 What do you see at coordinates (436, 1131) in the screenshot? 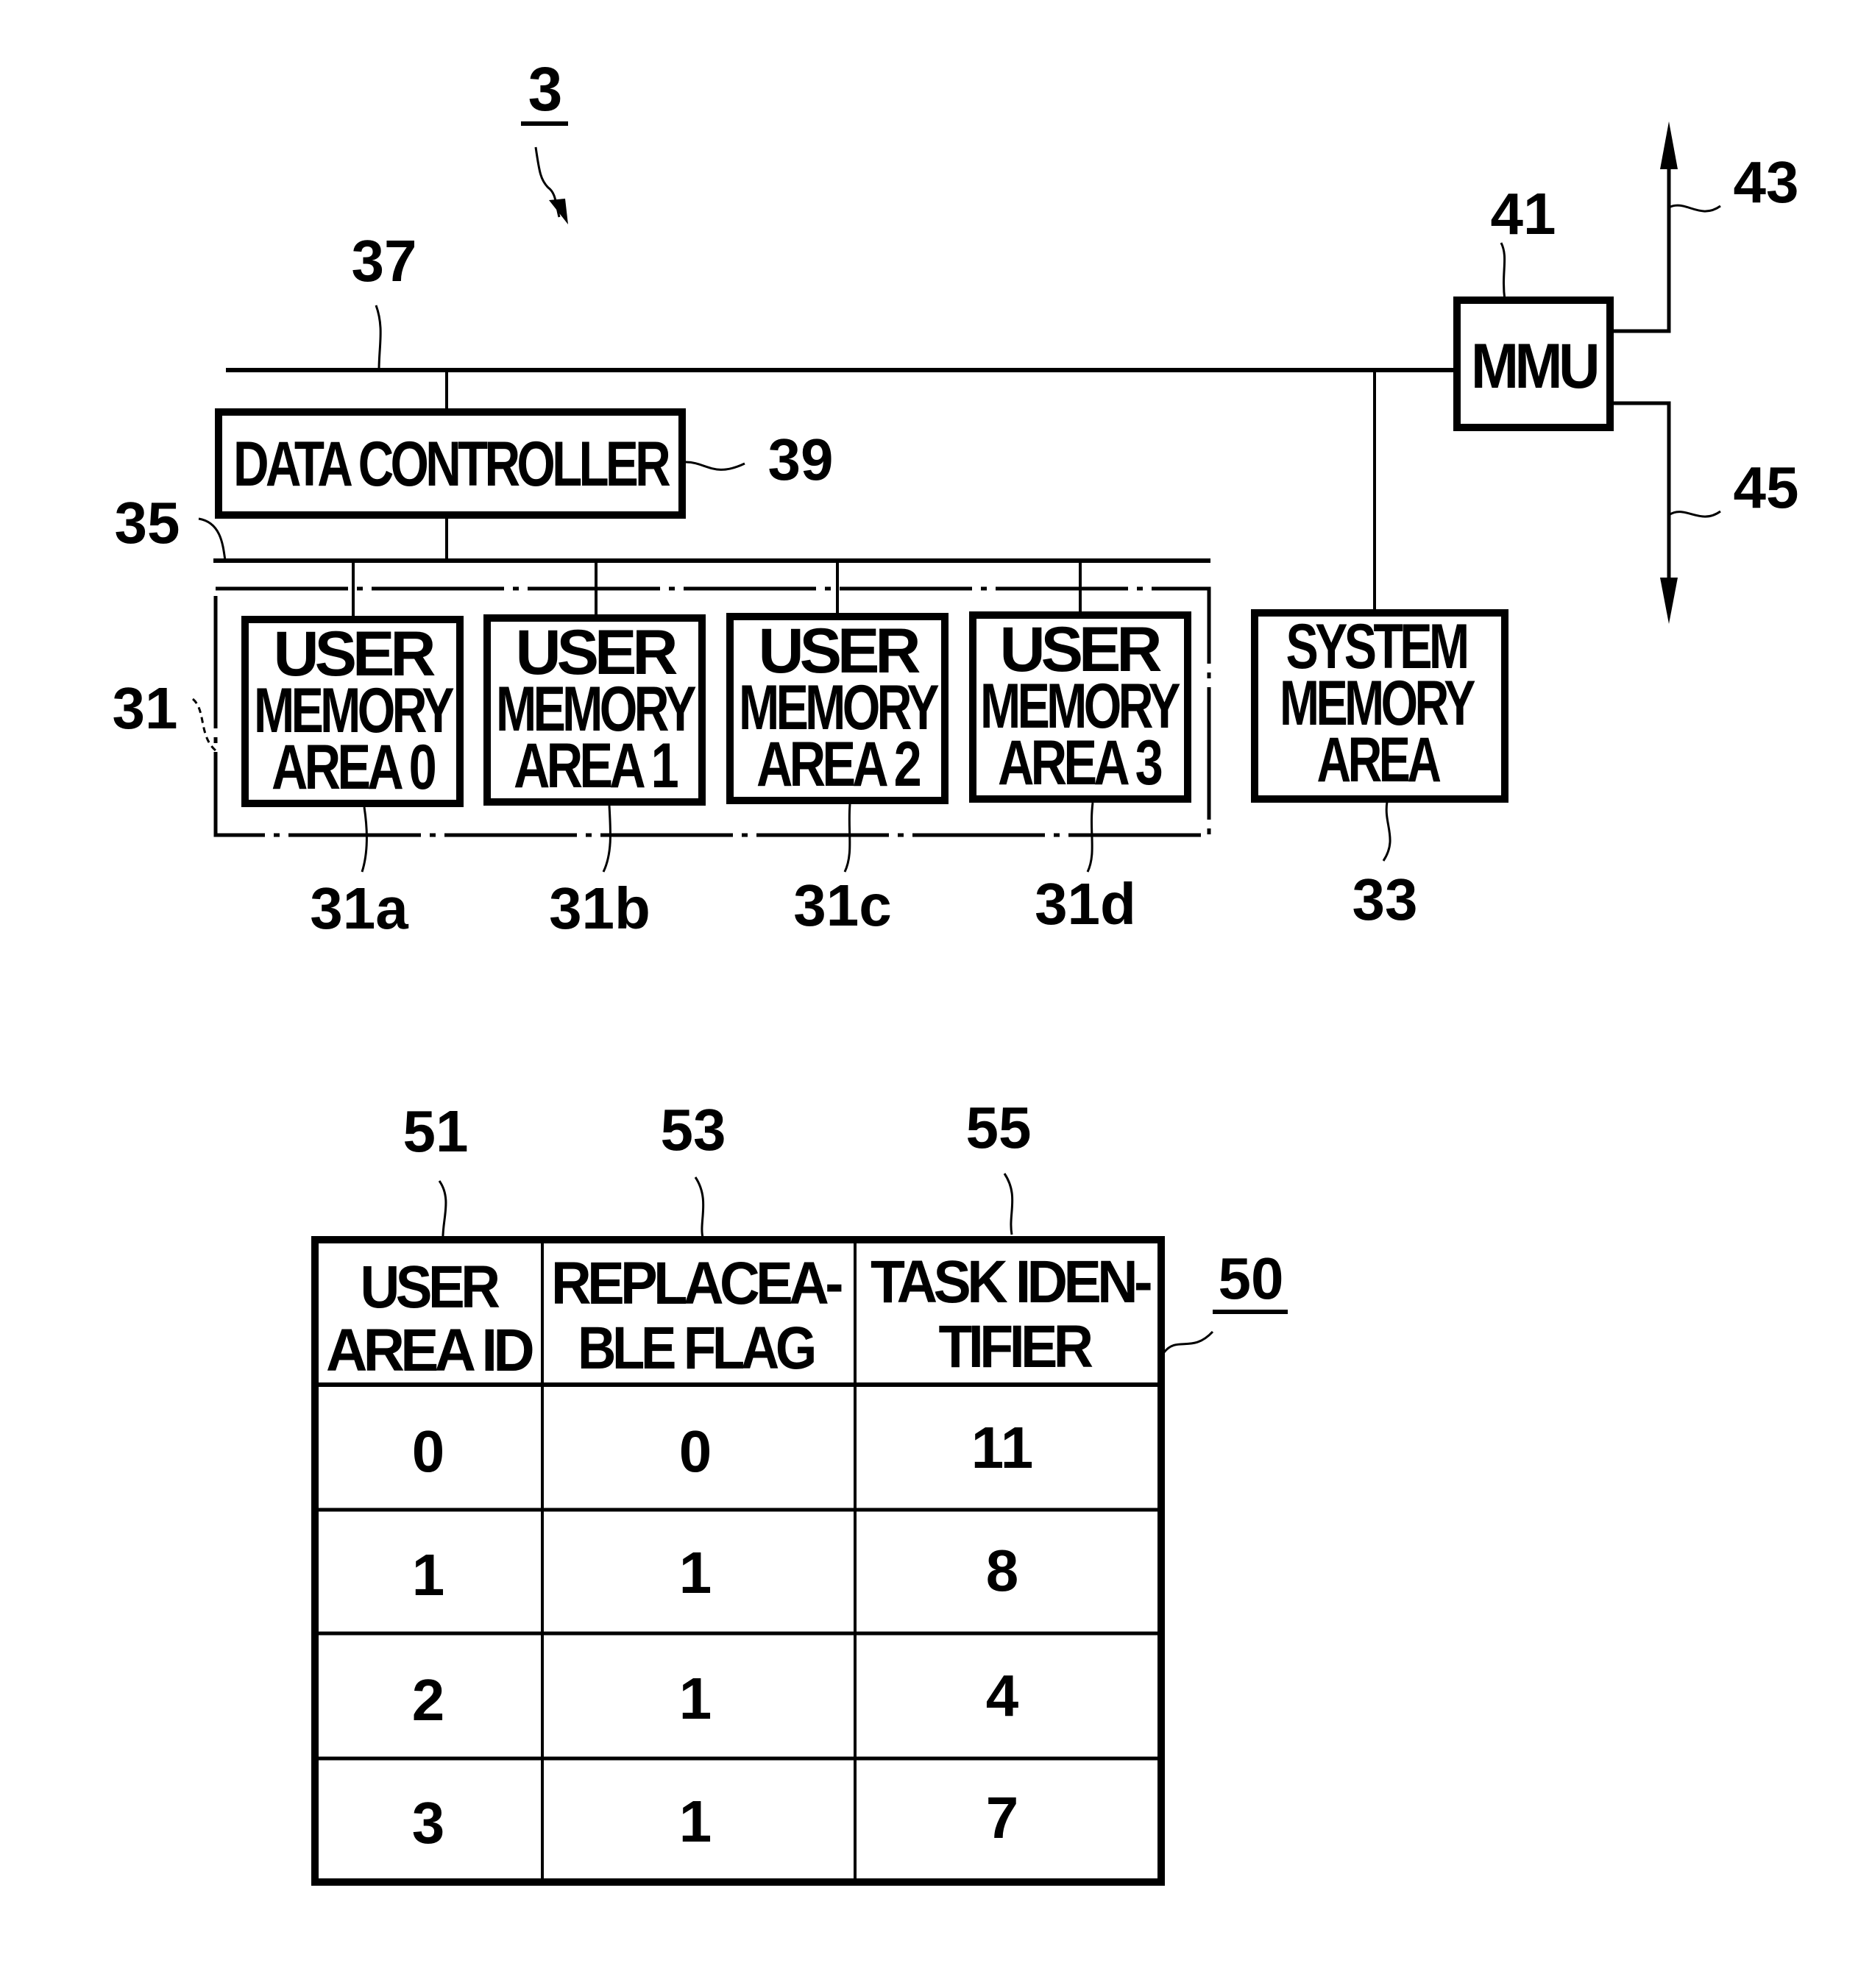
I see `ref-label-51: 51` at bounding box center [436, 1131].